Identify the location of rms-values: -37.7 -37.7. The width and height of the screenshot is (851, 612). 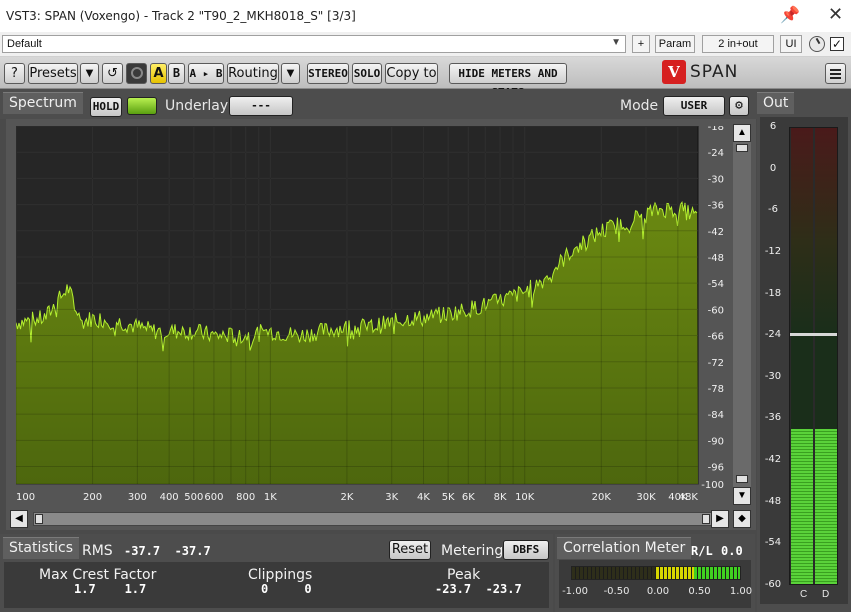
(167, 551).